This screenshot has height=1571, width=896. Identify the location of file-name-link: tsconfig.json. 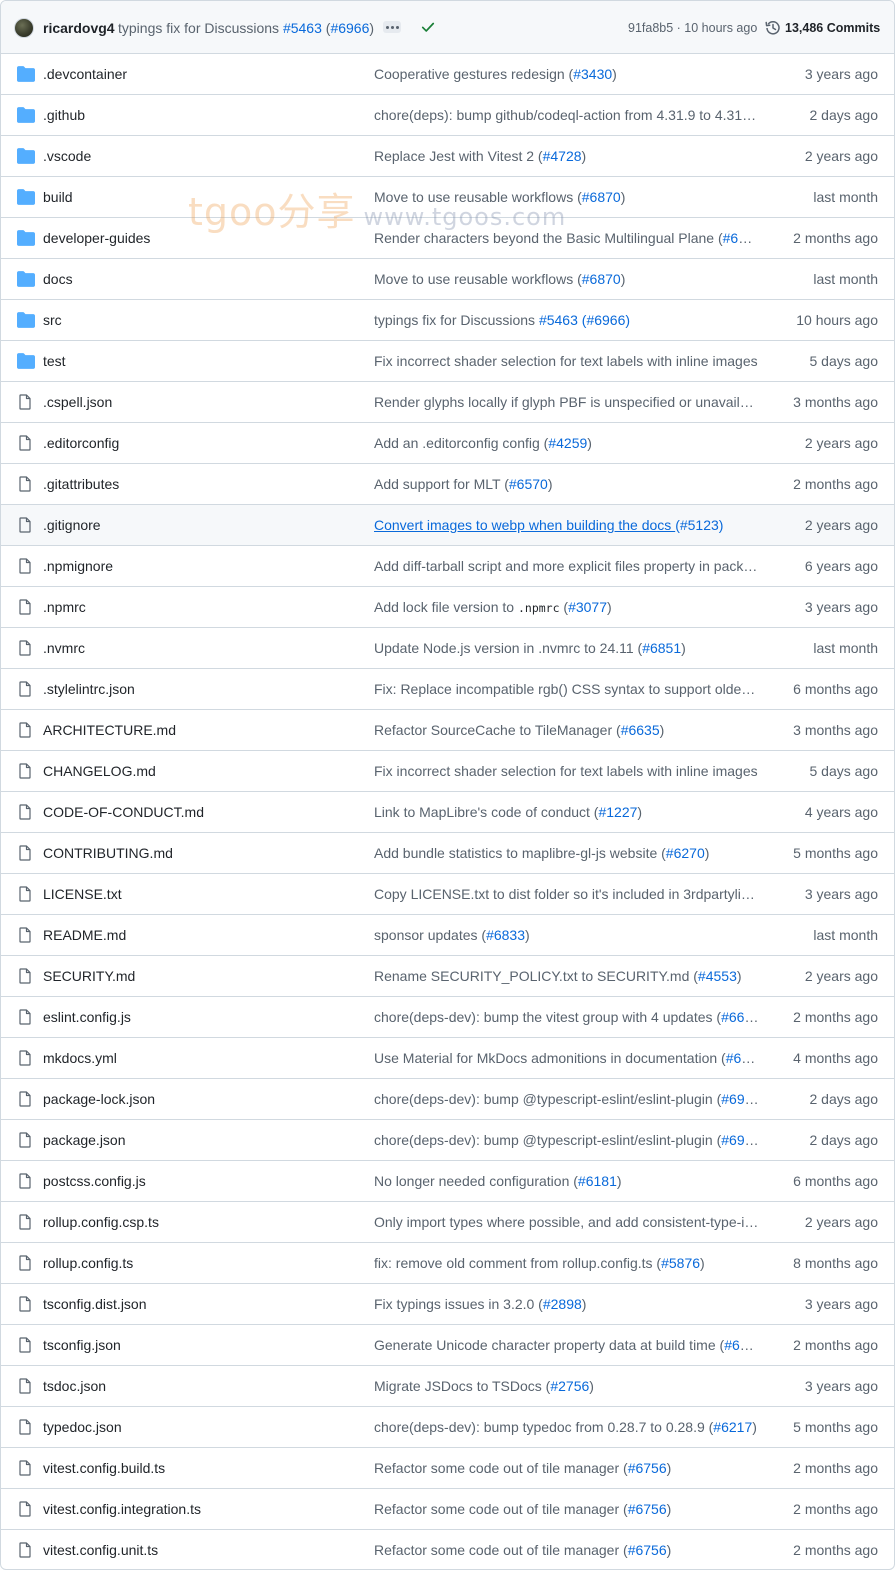
(82, 1345).